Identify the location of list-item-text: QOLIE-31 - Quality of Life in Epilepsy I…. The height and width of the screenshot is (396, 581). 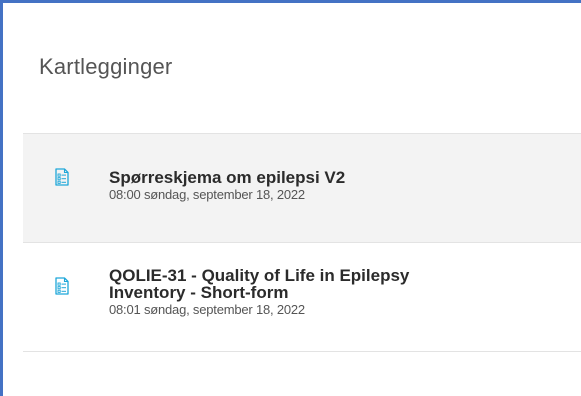
(339, 292).